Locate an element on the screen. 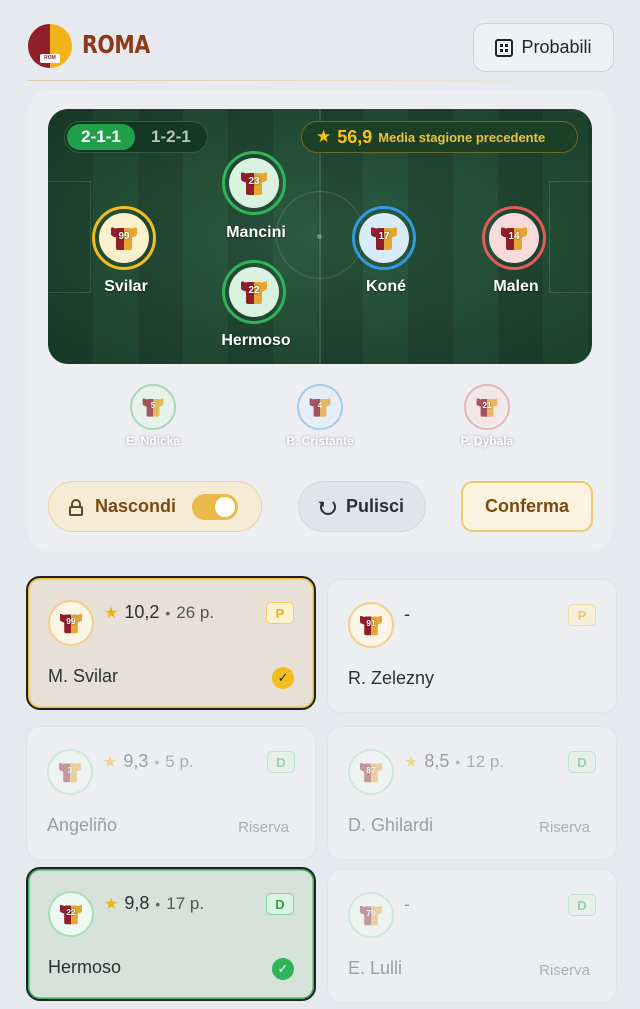 The image size is (640, 1009). player-avatar: 79 is located at coordinates (371, 915).